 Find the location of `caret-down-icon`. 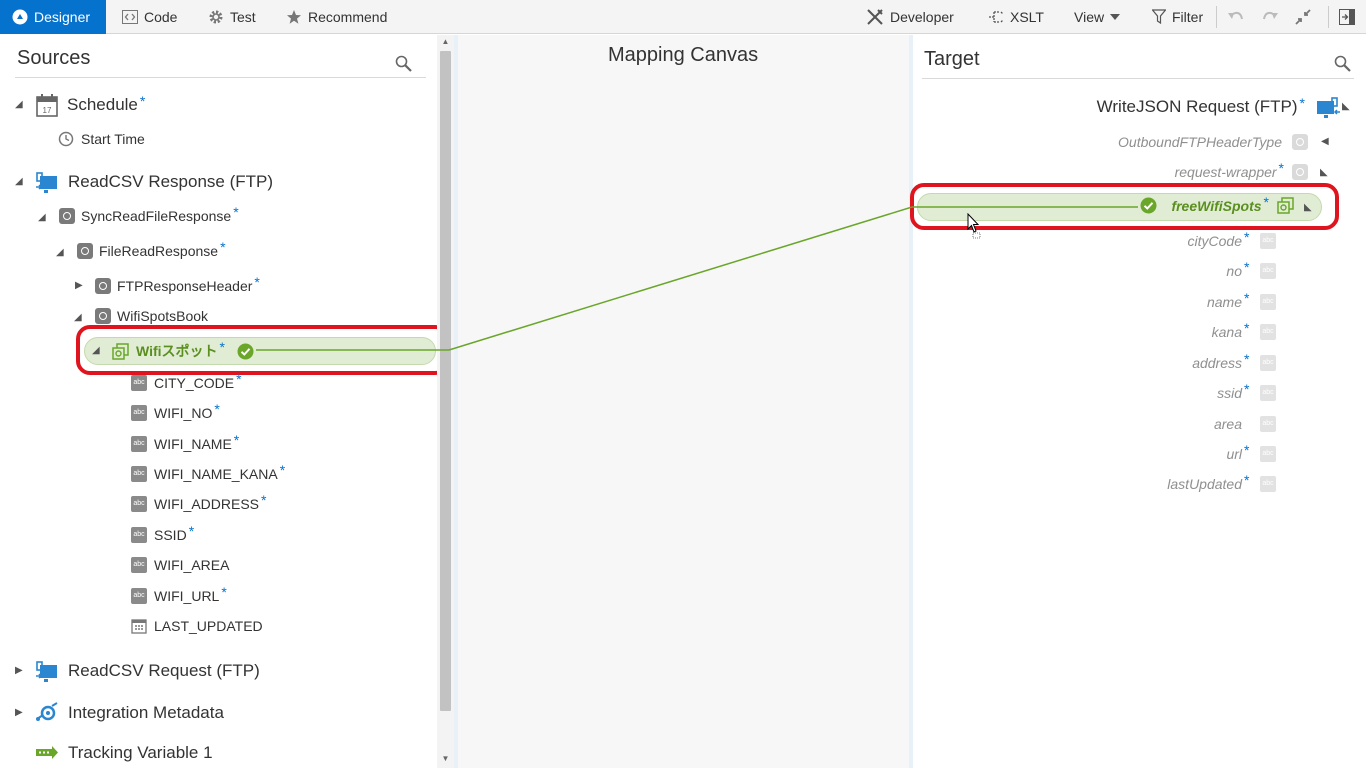

caret-down-icon is located at coordinates (1115, 17).